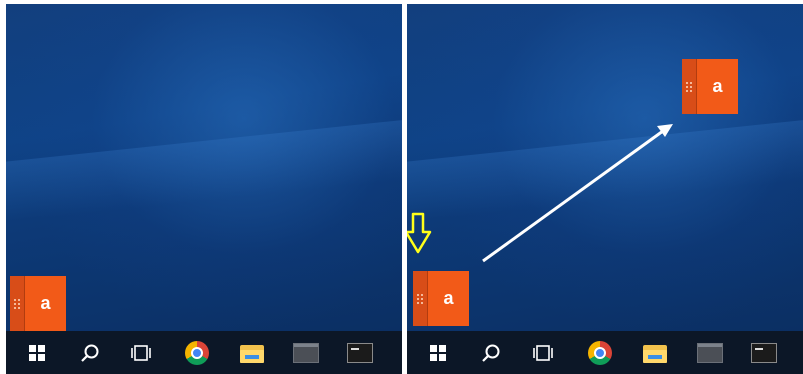  What do you see at coordinates (577, 193) in the screenshot?
I see `move-arrow-icon` at bounding box center [577, 193].